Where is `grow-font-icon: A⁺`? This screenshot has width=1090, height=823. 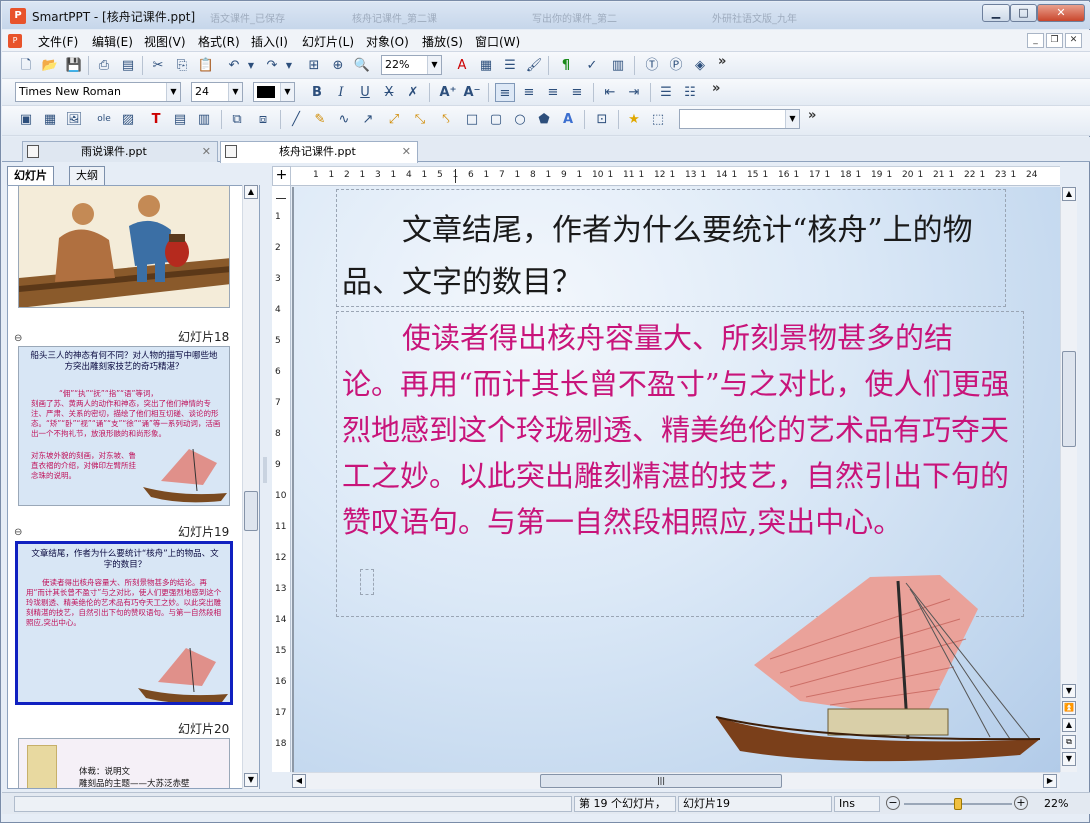
grow-font-icon: A⁺ is located at coordinates (448, 92).